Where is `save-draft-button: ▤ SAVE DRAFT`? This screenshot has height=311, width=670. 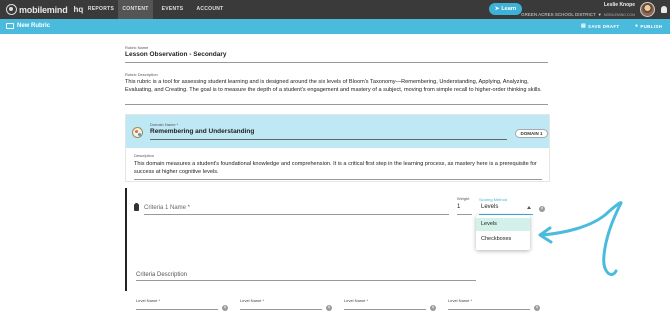
save-draft-button: ▤ SAVE DRAFT is located at coordinates (600, 26).